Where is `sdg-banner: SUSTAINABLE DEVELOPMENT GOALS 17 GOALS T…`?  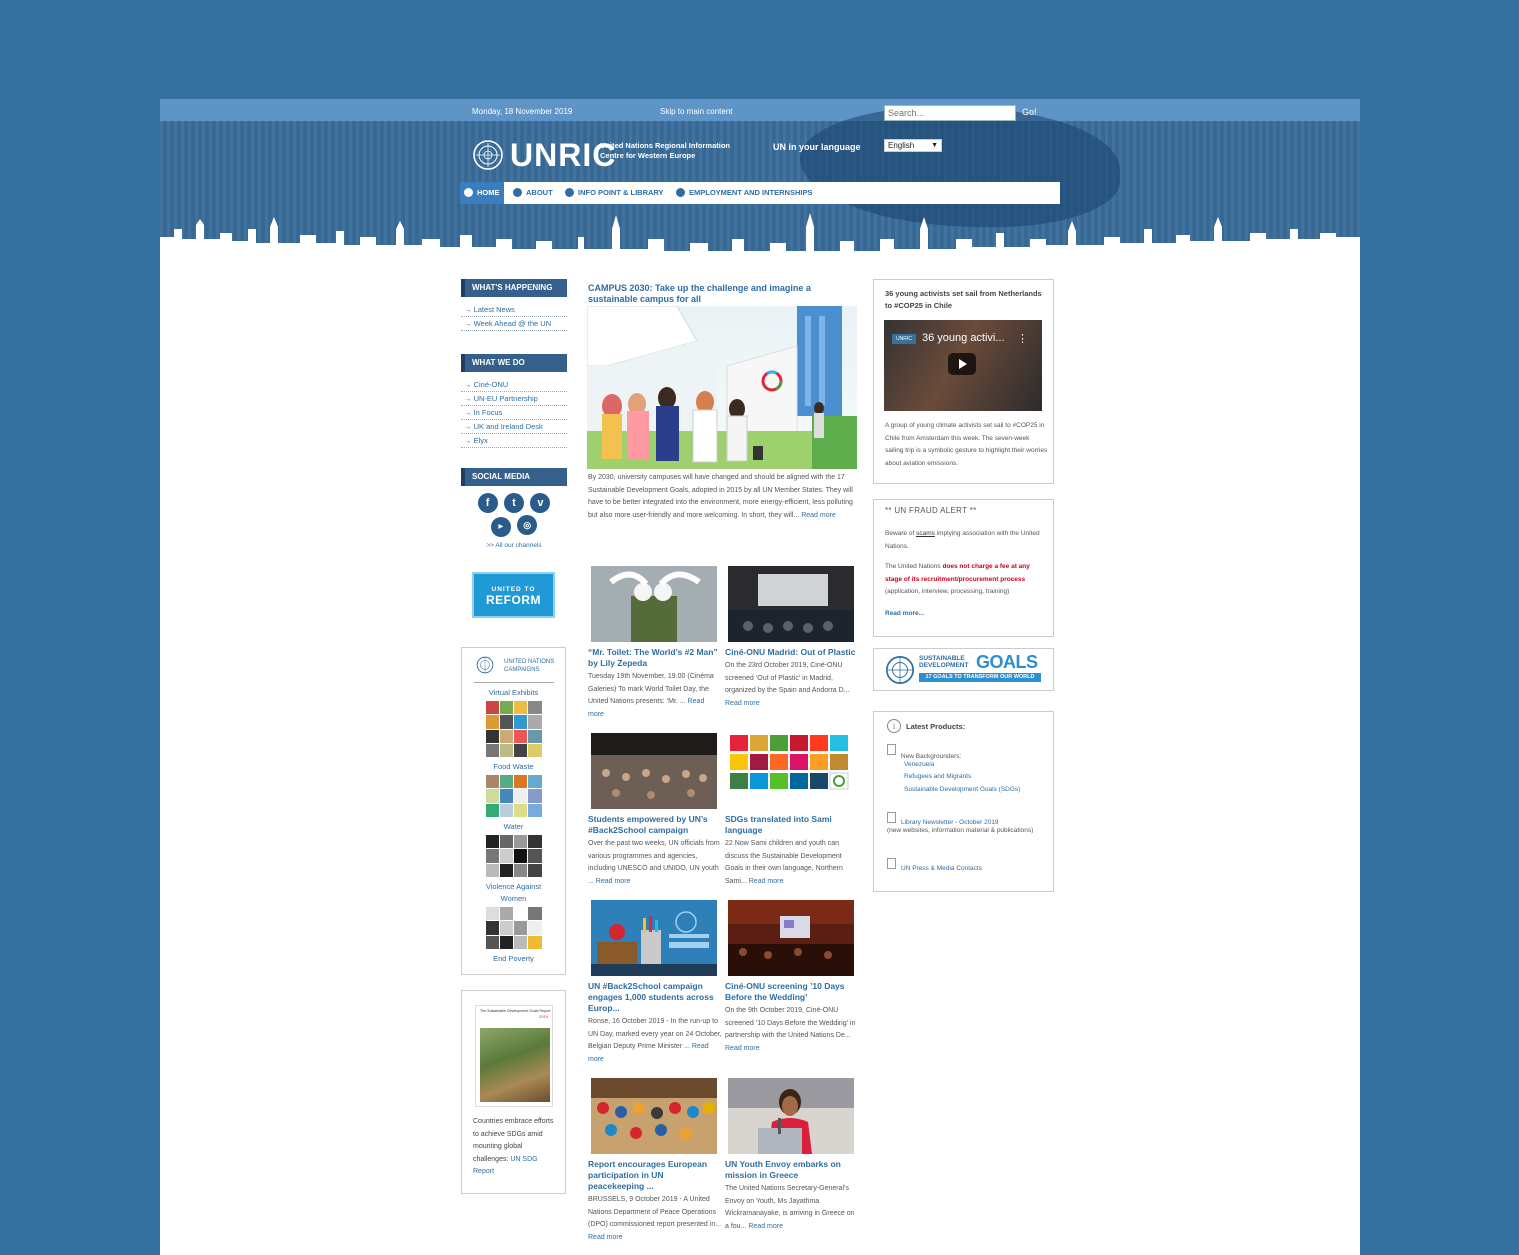
sdg-banner: SUSTAINABLE DEVELOPMENT GOALS 17 GOALS T… is located at coordinates (963, 669).